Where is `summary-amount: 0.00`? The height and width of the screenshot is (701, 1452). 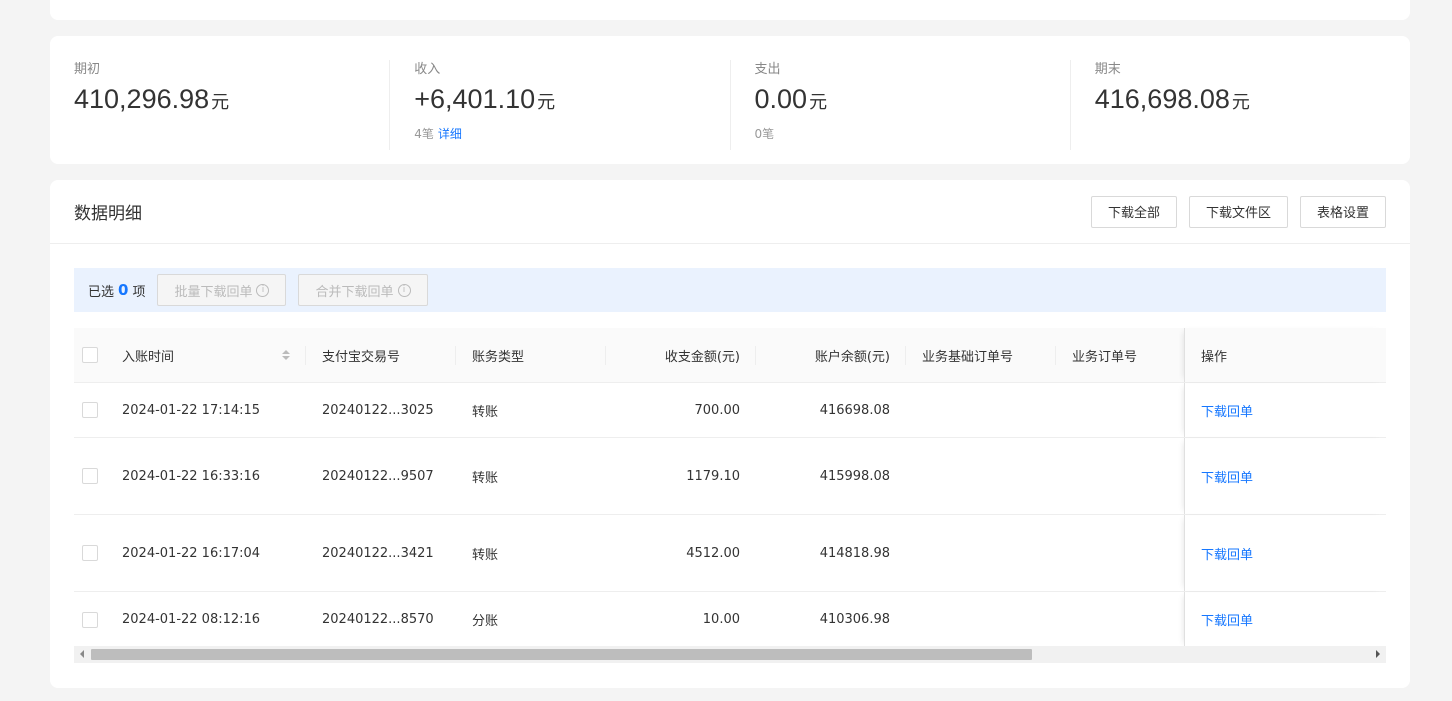
summary-amount: 0.00 is located at coordinates (781, 99).